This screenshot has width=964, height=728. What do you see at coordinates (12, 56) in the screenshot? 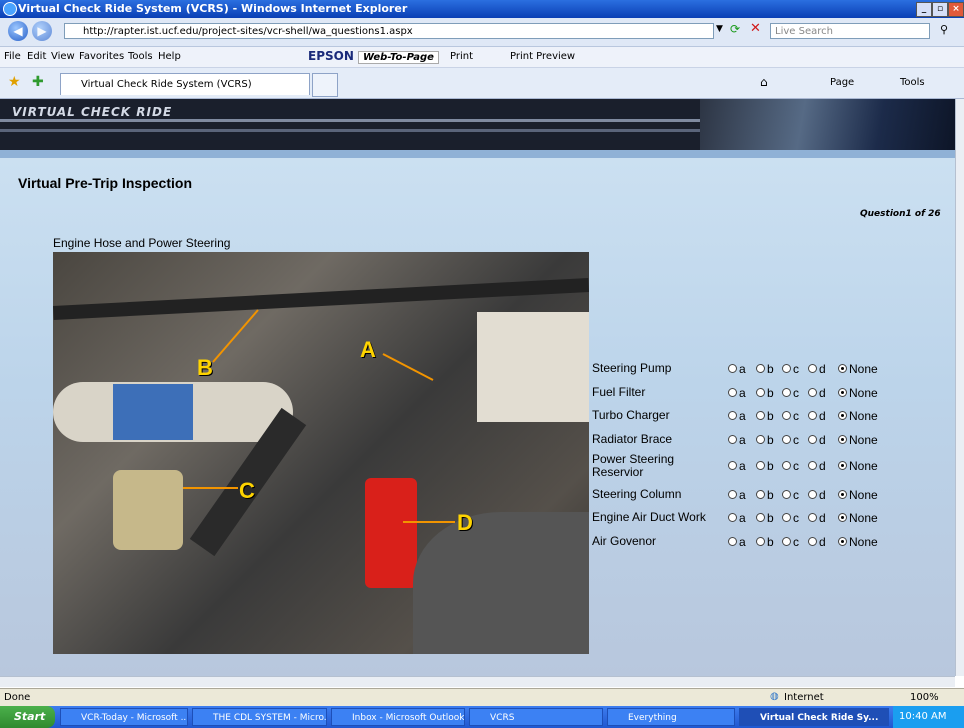
I see `menu-file: File` at bounding box center [12, 56].